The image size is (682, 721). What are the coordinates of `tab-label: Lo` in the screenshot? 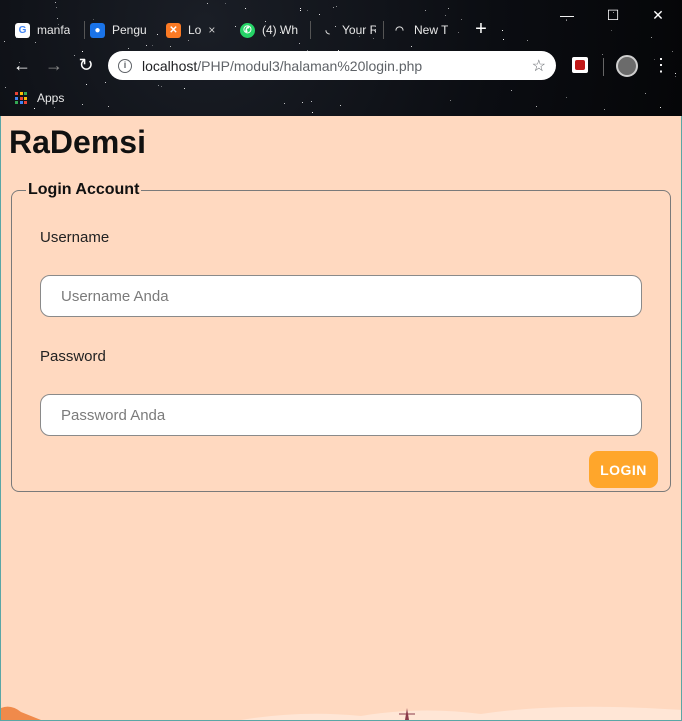 It's located at (195, 30).